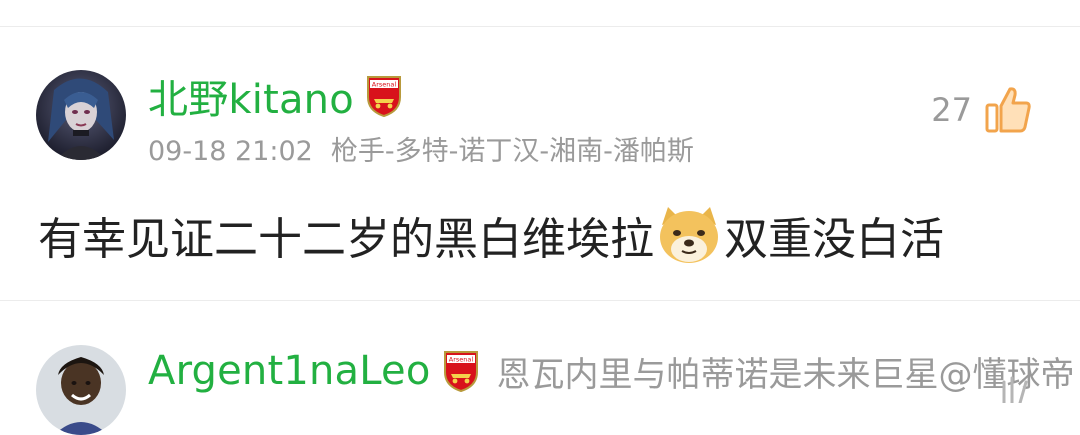 Image resolution: width=1080 pixels, height=435 pixels. Describe the element at coordinates (251, 96) in the screenshot. I see `username: 北野kitano` at that location.